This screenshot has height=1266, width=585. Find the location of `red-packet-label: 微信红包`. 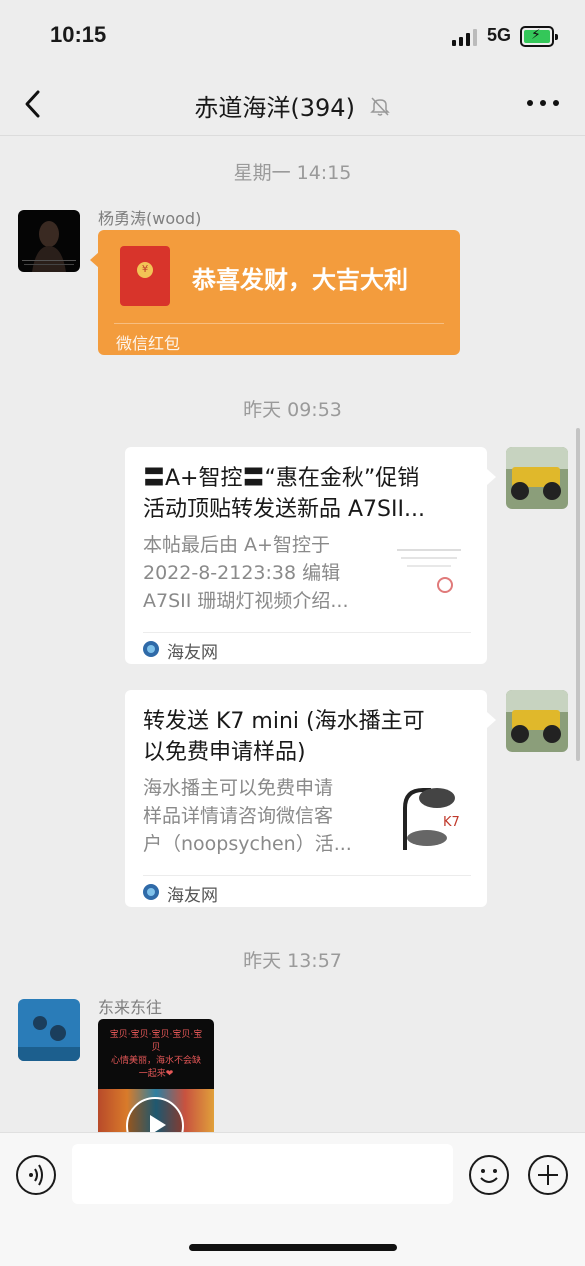

red-packet-label: 微信红包 is located at coordinates (148, 343).